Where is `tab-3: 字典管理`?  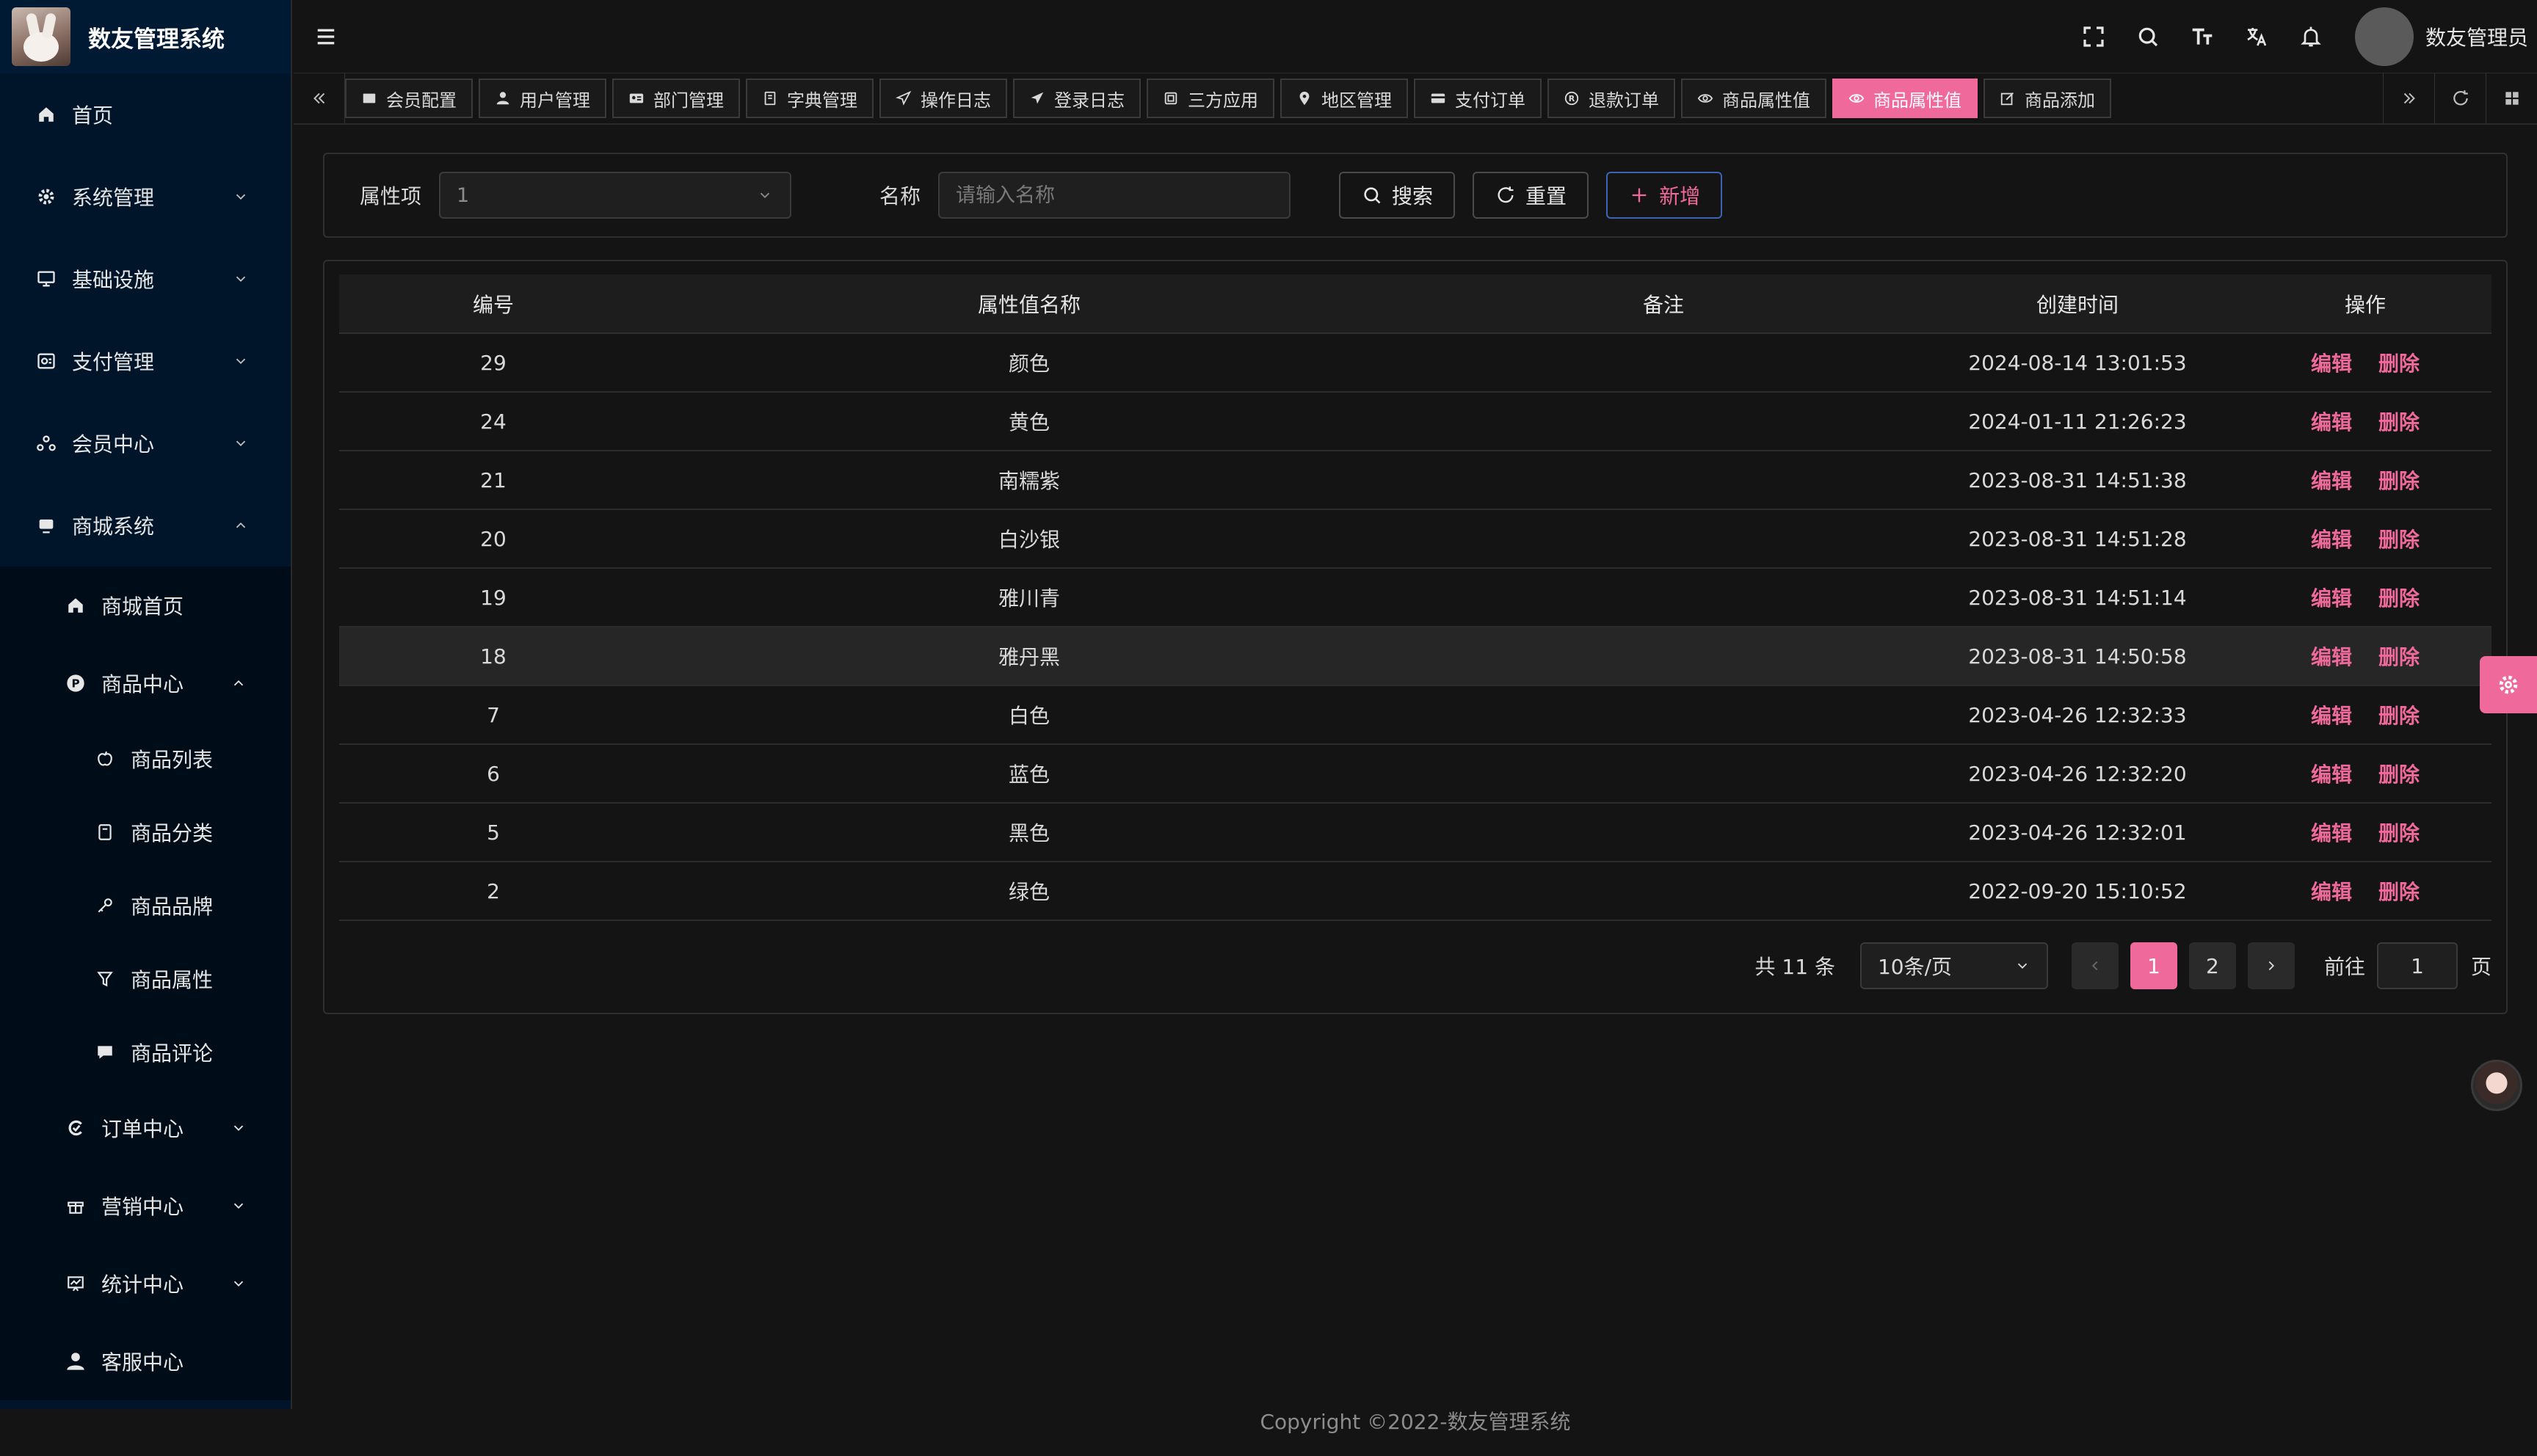 tab-3: 字典管理 is located at coordinates (810, 99).